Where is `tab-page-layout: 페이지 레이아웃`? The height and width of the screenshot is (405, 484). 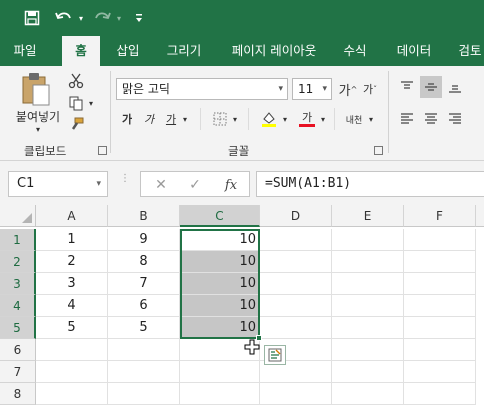 tab-page-layout: 페이지 레이아웃 is located at coordinates (274, 51).